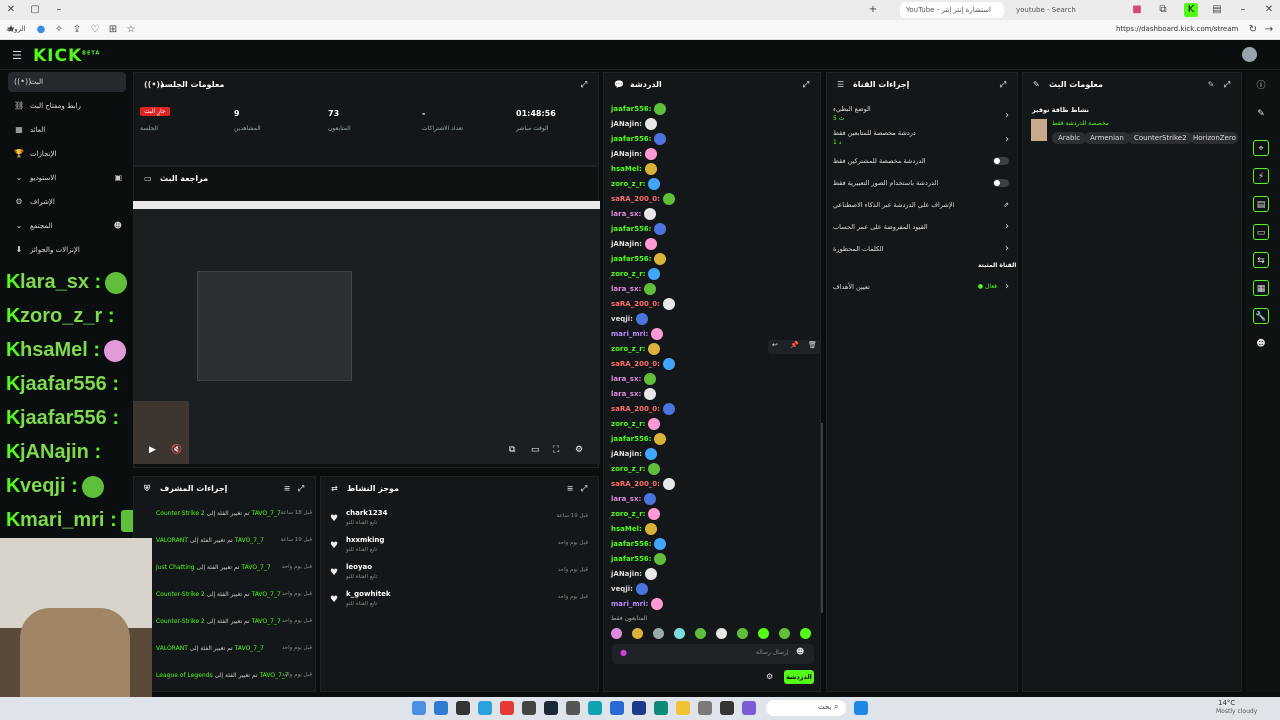 The image size is (1280, 720). Describe the element at coordinates (1261, 114) in the screenshot. I see `edit-icon: ✎` at that location.